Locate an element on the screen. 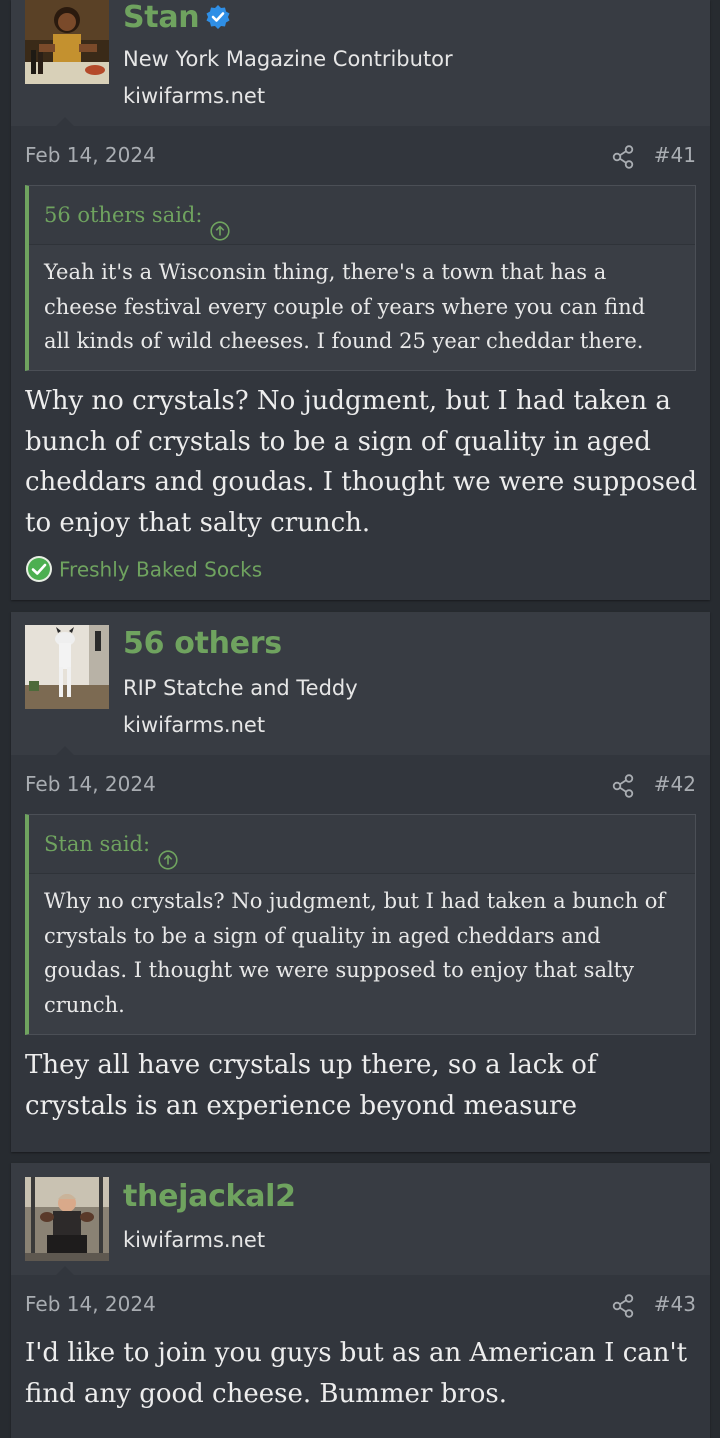  verified-badge-icon is located at coordinates (218, 16).